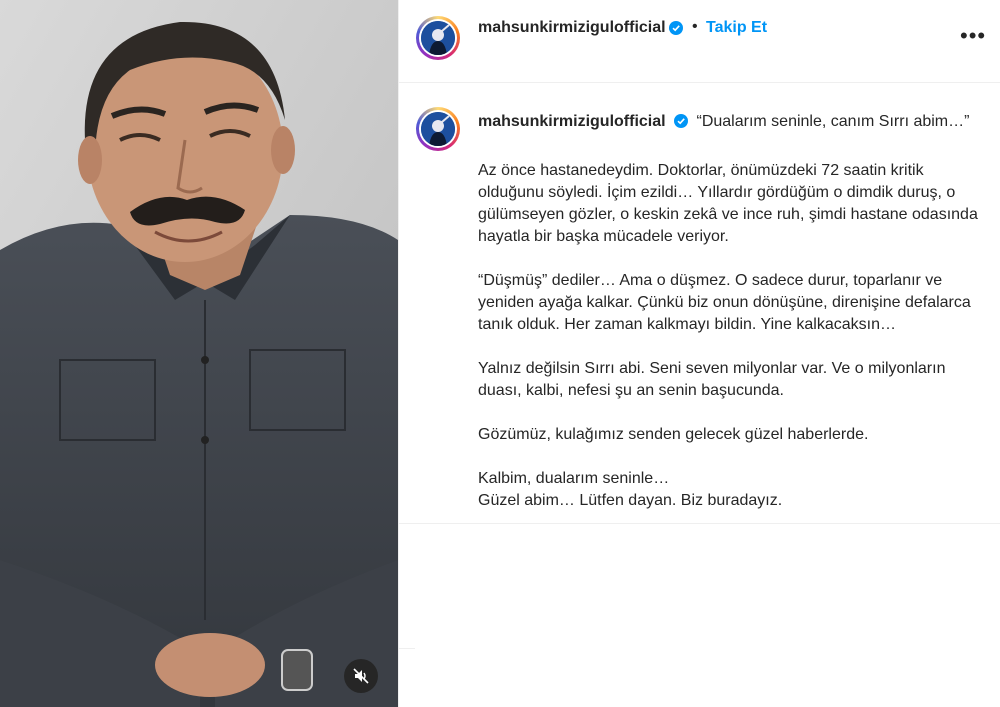 The width and height of the screenshot is (1000, 707). What do you see at coordinates (572, 121) in the screenshot?
I see `caption-username: mahsunkirmizigulofficial` at bounding box center [572, 121].